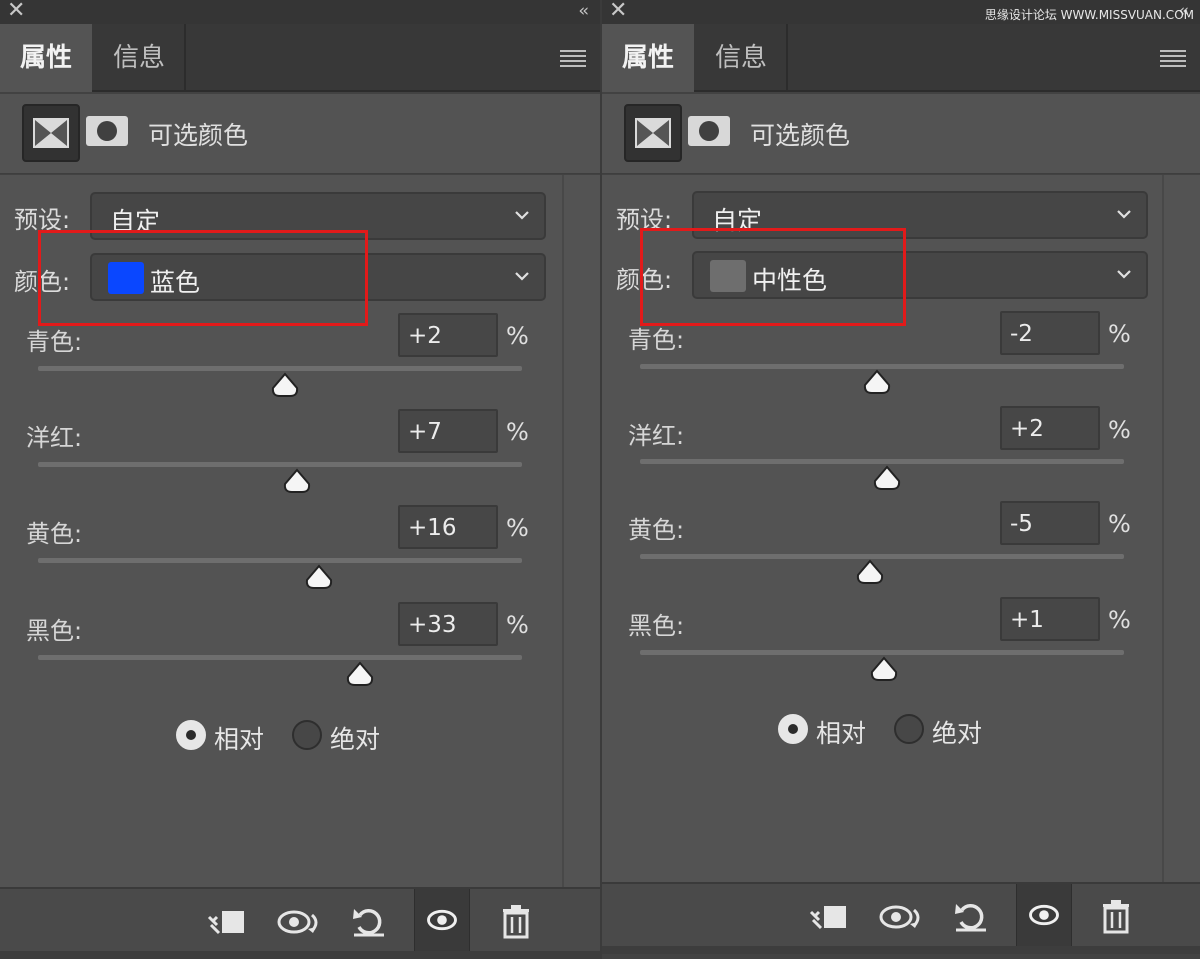 The width and height of the screenshot is (1200, 959). I want to click on watermark: 思缘设计论坛 WWW.MISSVUAN.COM, so click(1089, 15).